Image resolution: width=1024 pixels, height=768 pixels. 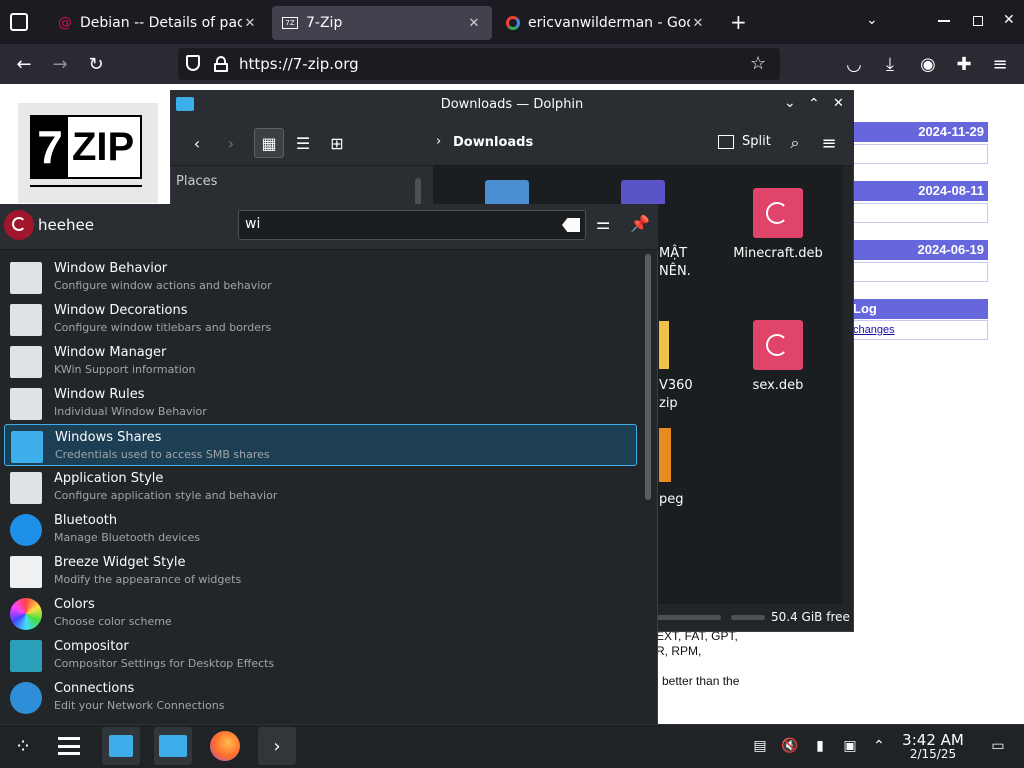 What do you see at coordinates (890, 64) in the screenshot?
I see `downloads-icon: ⤓` at bounding box center [890, 64].